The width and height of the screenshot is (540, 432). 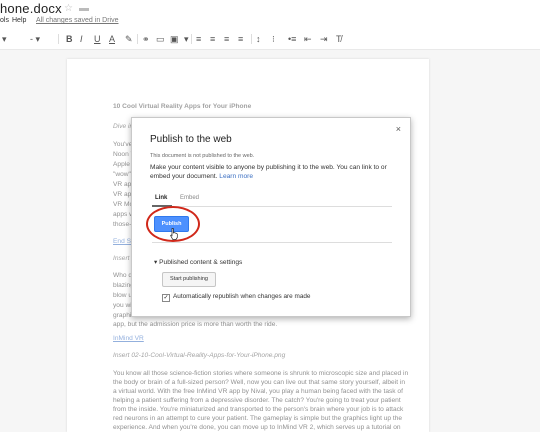 I want to click on align-left-icon: ≡, so click(x=198, y=39).